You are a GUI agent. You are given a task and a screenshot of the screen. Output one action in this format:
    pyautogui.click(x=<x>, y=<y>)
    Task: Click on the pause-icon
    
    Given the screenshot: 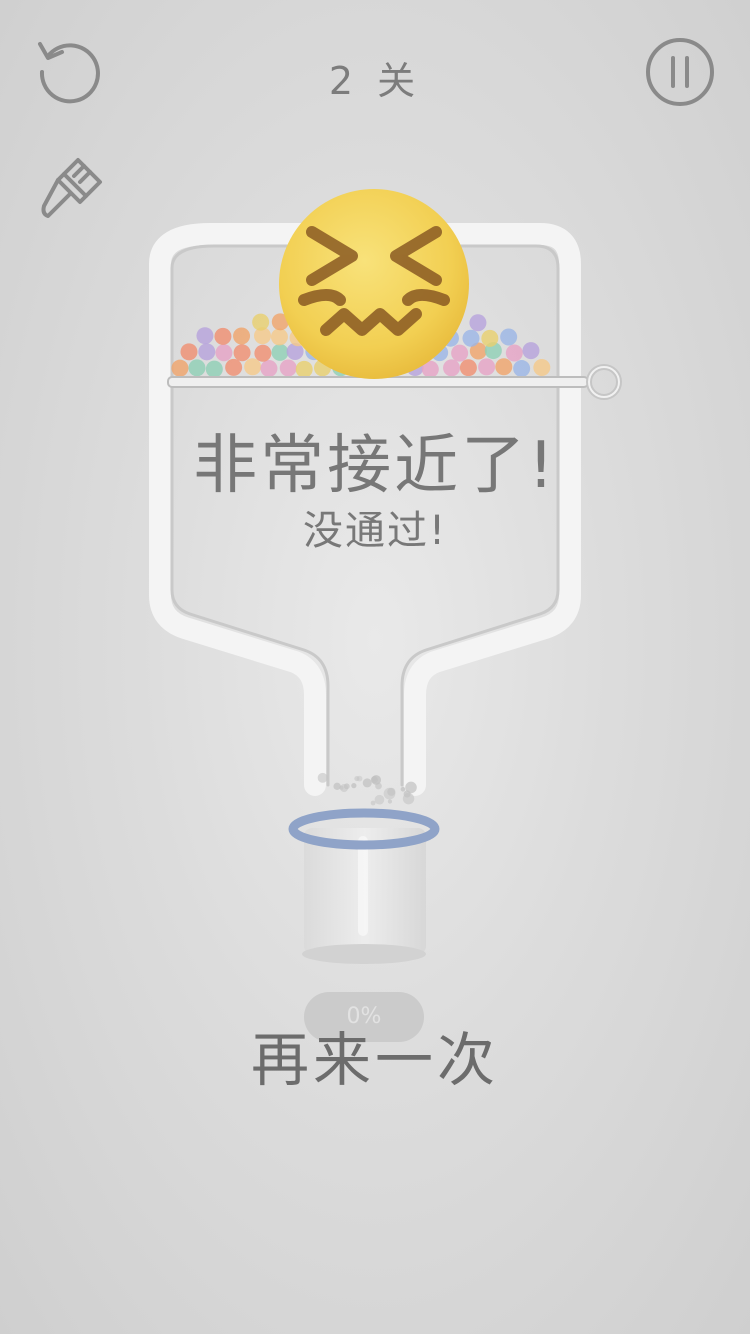 What is the action you would take?
    pyautogui.click(x=680, y=72)
    